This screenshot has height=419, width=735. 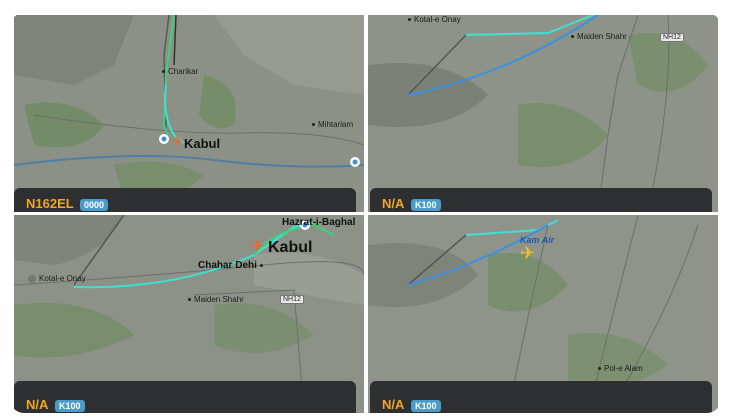 What do you see at coordinates (185, 200) in the screenshot?
I see `flight-info-bar: N162EL 0000` at bounding box center [185, 200].